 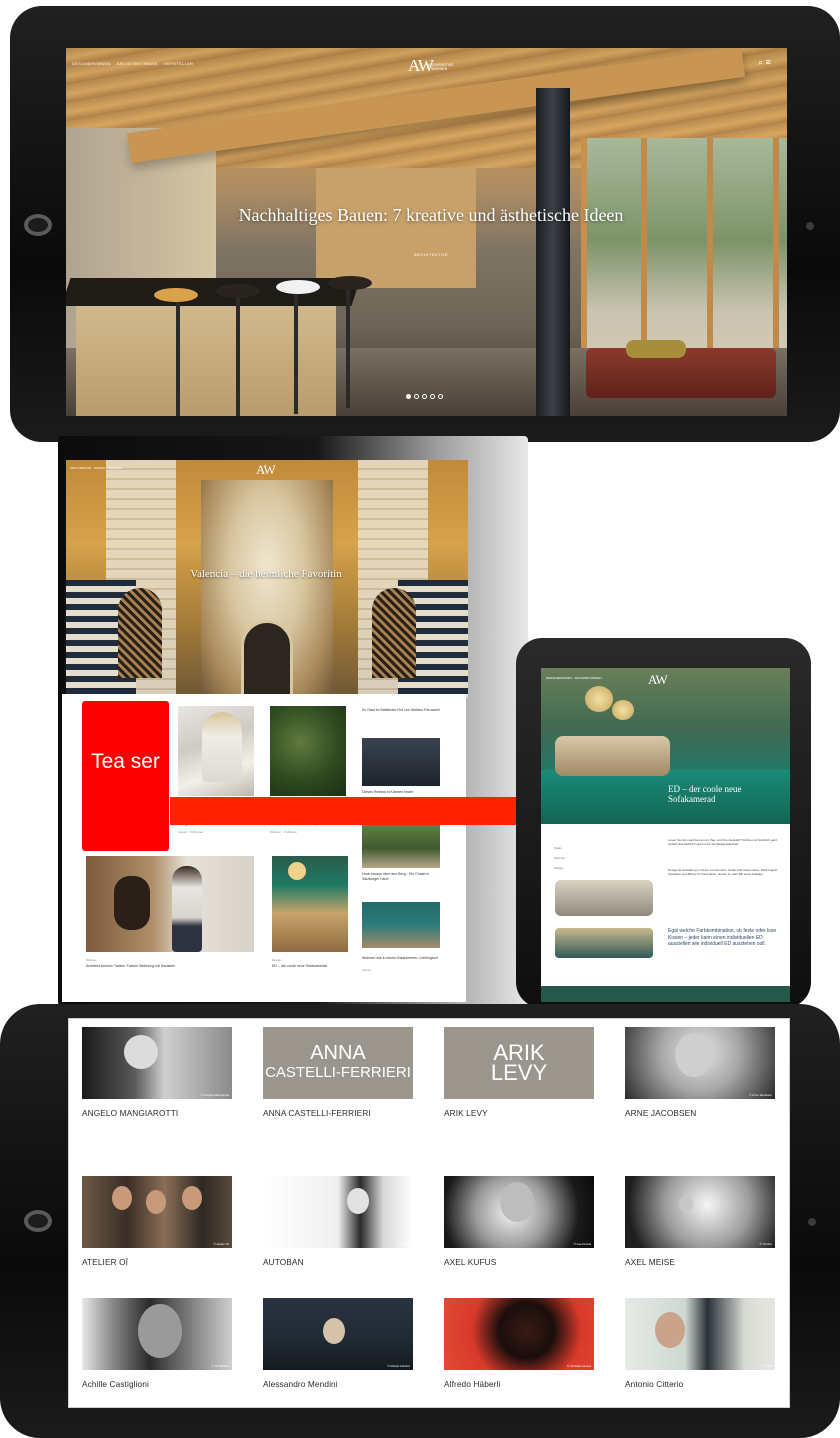 I want to click on designer-card: © Angelo Mangiarotti ANGELO MANGIAROTTI, so click(x=157, y=1072).